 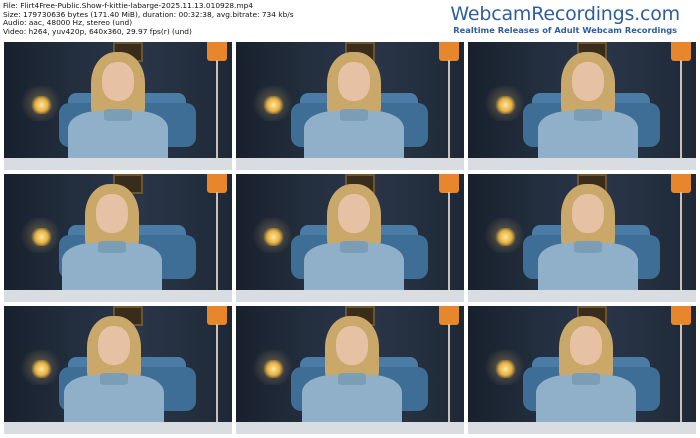 What do you see at coordinates (565, 14) in the screenshot?
I see `brand-name: WebcamRecordings.com` at bounding box center [565, 14].